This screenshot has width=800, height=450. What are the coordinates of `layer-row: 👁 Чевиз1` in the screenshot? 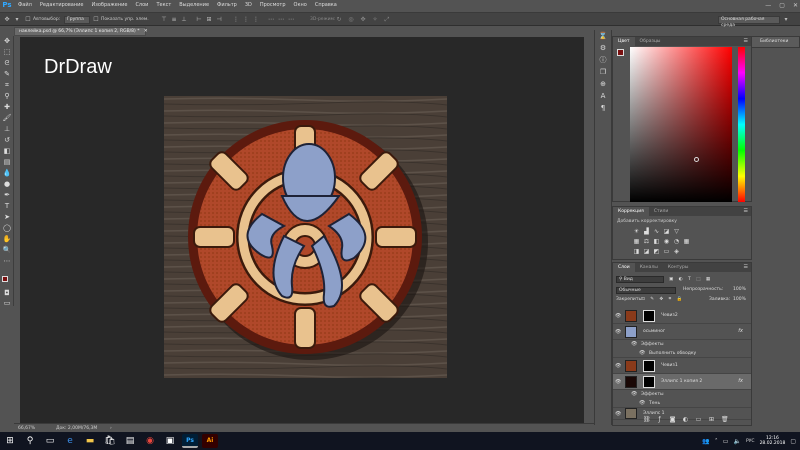 It's located at (682, 366).